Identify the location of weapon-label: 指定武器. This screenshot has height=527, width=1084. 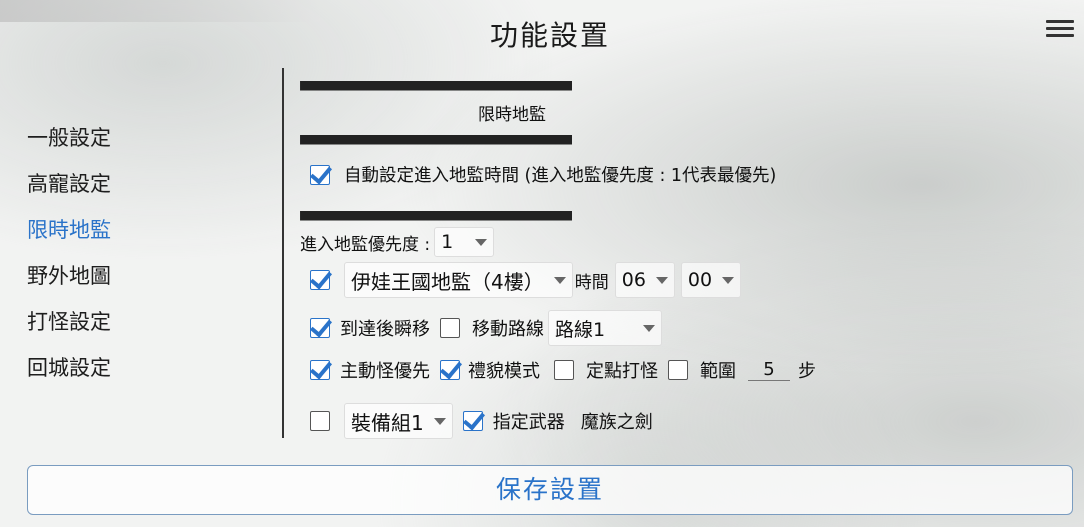
(528, 422).